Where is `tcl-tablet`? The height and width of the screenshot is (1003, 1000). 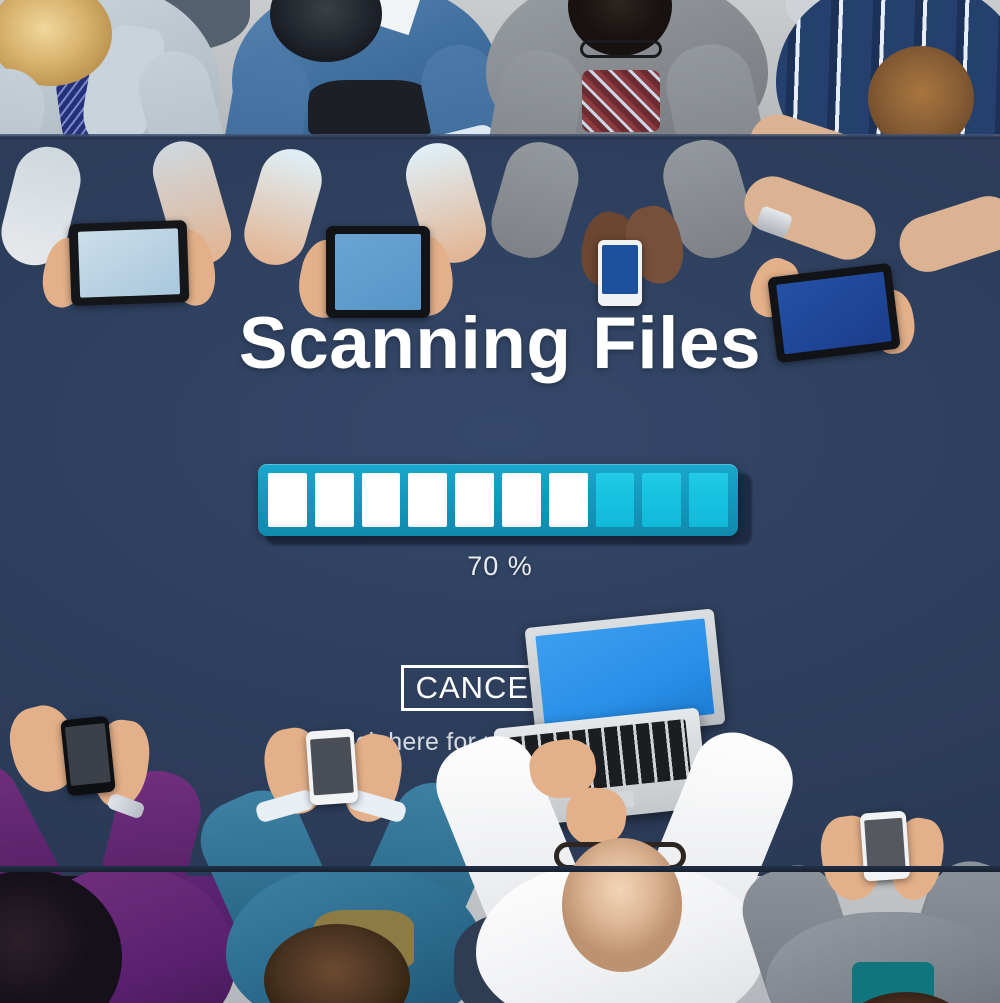
tcl-tablet is located at coordinates (378, 272).